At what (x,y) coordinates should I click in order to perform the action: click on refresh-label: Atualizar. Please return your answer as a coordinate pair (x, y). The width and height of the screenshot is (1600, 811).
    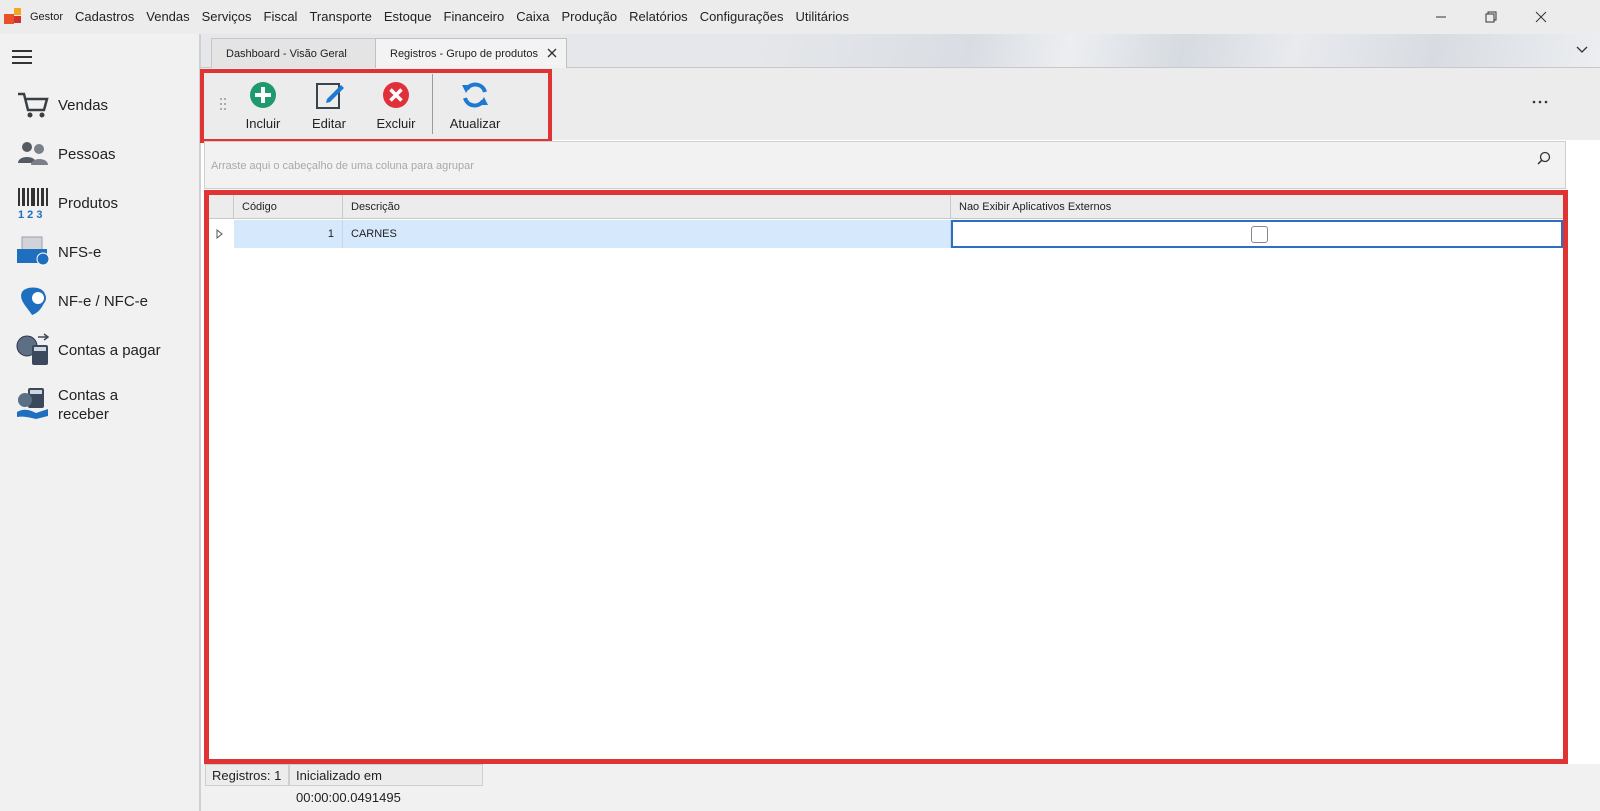
    Looking at the image, I should click on (475, 123).